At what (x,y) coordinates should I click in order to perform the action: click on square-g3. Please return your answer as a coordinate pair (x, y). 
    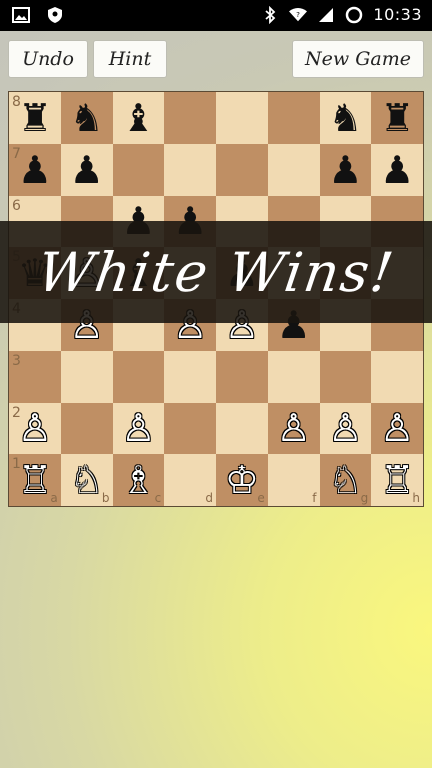
    Looking at the image, I should click on (345, 376).